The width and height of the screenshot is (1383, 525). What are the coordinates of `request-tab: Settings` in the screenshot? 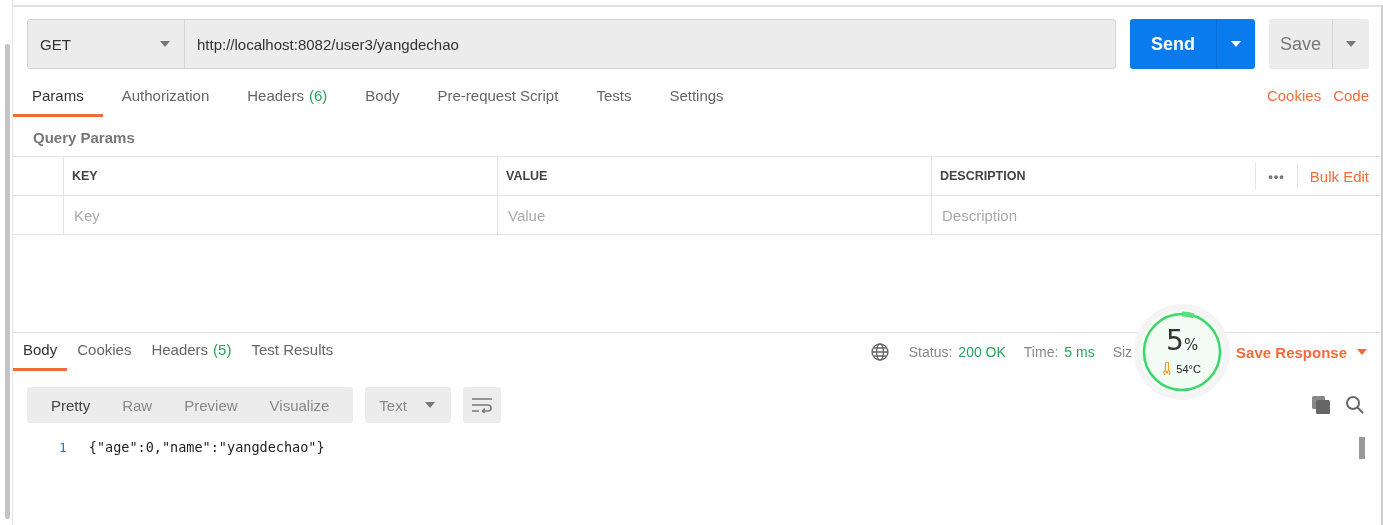 It's located at (696, 98).